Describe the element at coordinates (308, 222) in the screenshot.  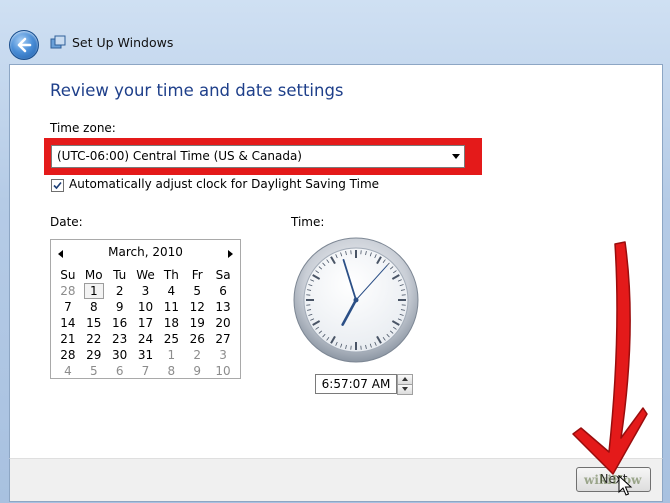
I see `time-label: Time:` at that location.